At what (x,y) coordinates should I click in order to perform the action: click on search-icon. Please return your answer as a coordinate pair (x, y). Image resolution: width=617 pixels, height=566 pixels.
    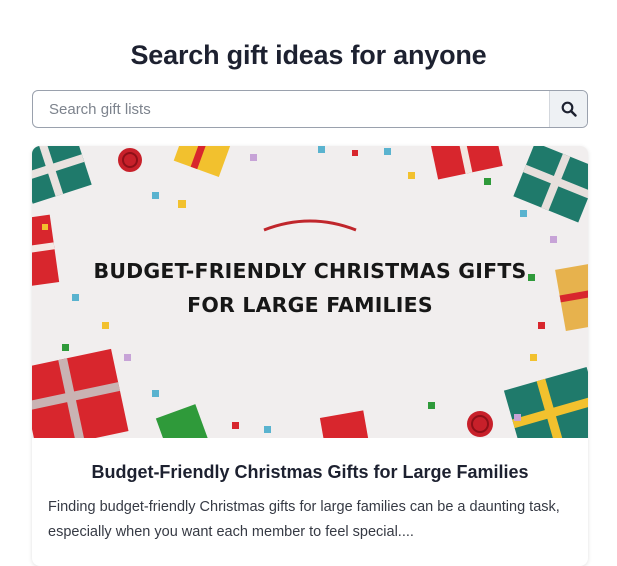
    Looking at the image, I should click on (569, 109).